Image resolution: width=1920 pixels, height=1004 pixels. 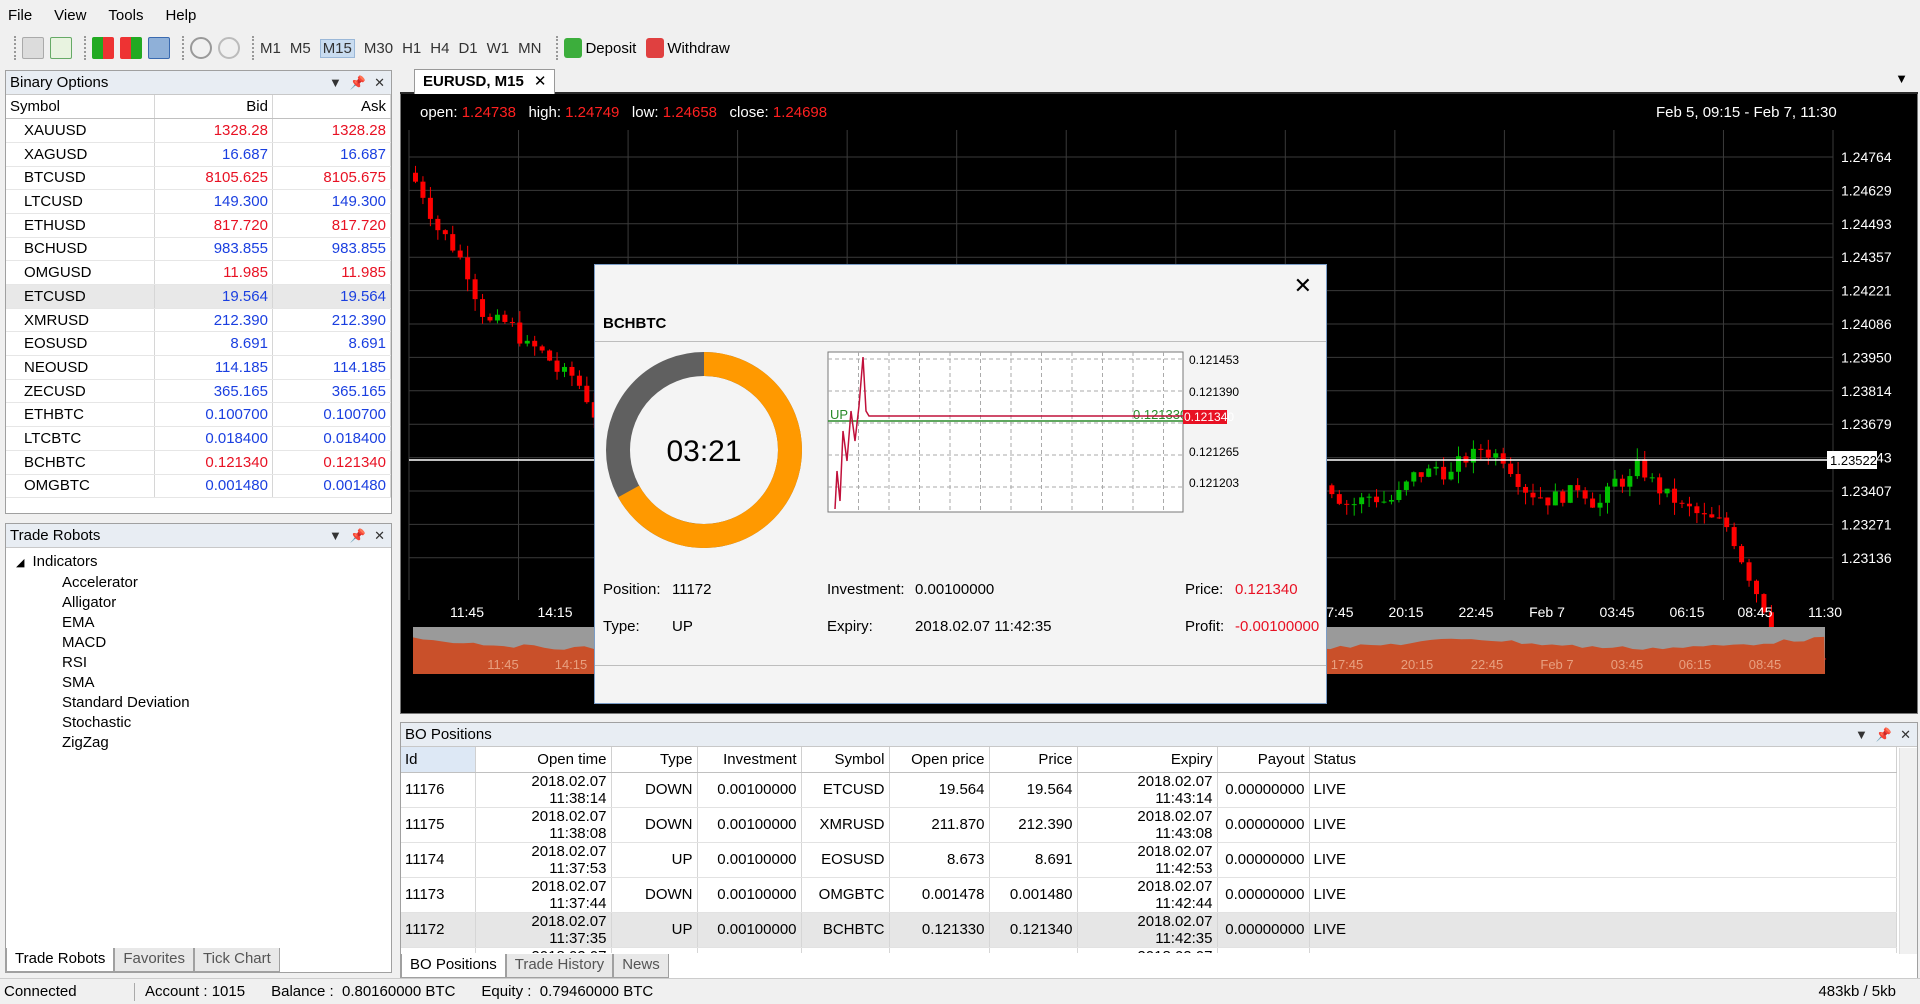 What do you see at coordinates (688, 48) in the screenshot?
I see `withdraw-button: Withdraw` at bounding box center [688, 48].